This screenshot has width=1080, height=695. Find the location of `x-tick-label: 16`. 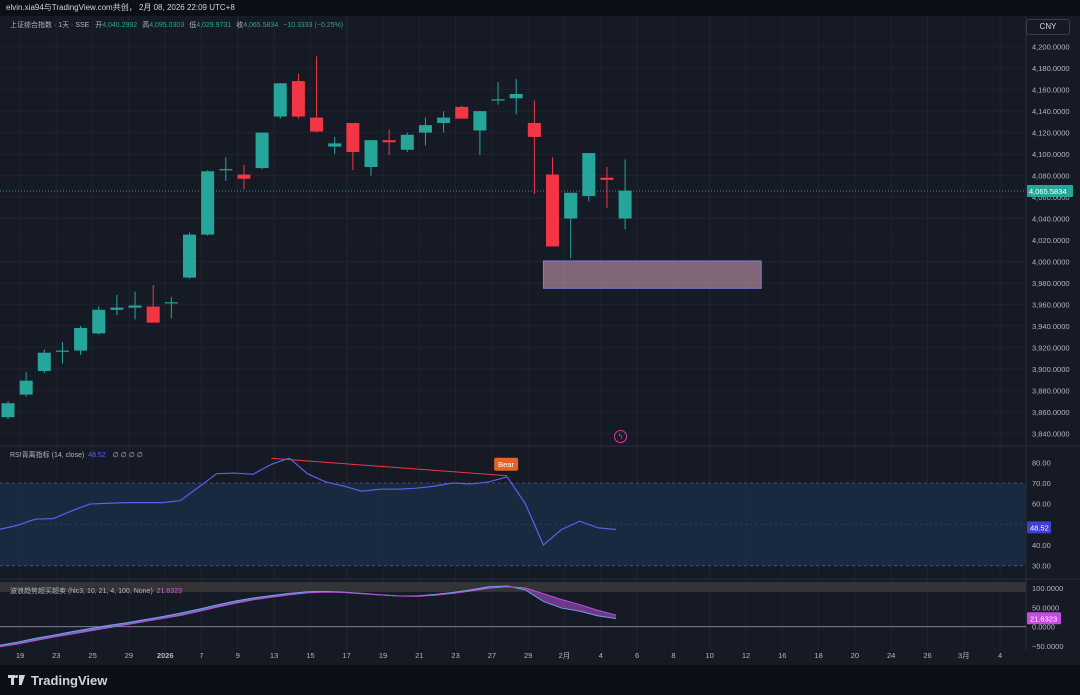

x-tick-label: 16 is located at coordinates (782, 655).